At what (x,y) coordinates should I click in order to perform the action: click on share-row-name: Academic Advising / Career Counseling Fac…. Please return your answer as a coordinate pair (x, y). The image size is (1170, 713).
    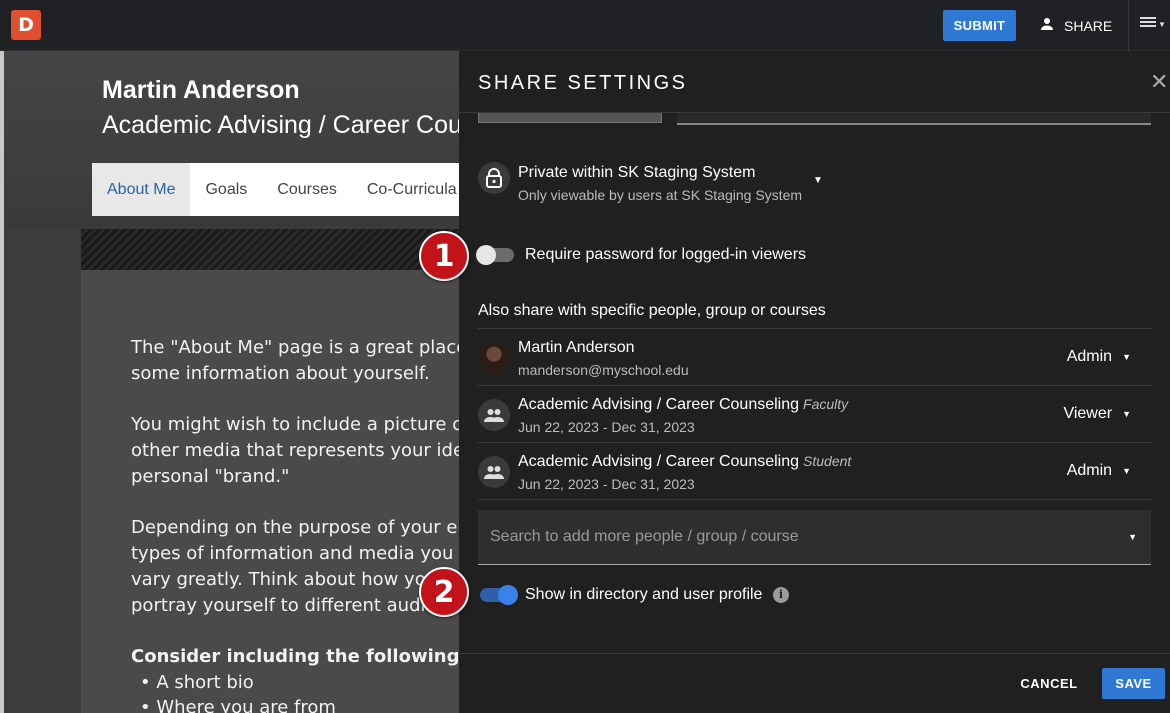
    Looking at the image, I should click on (683, 404).